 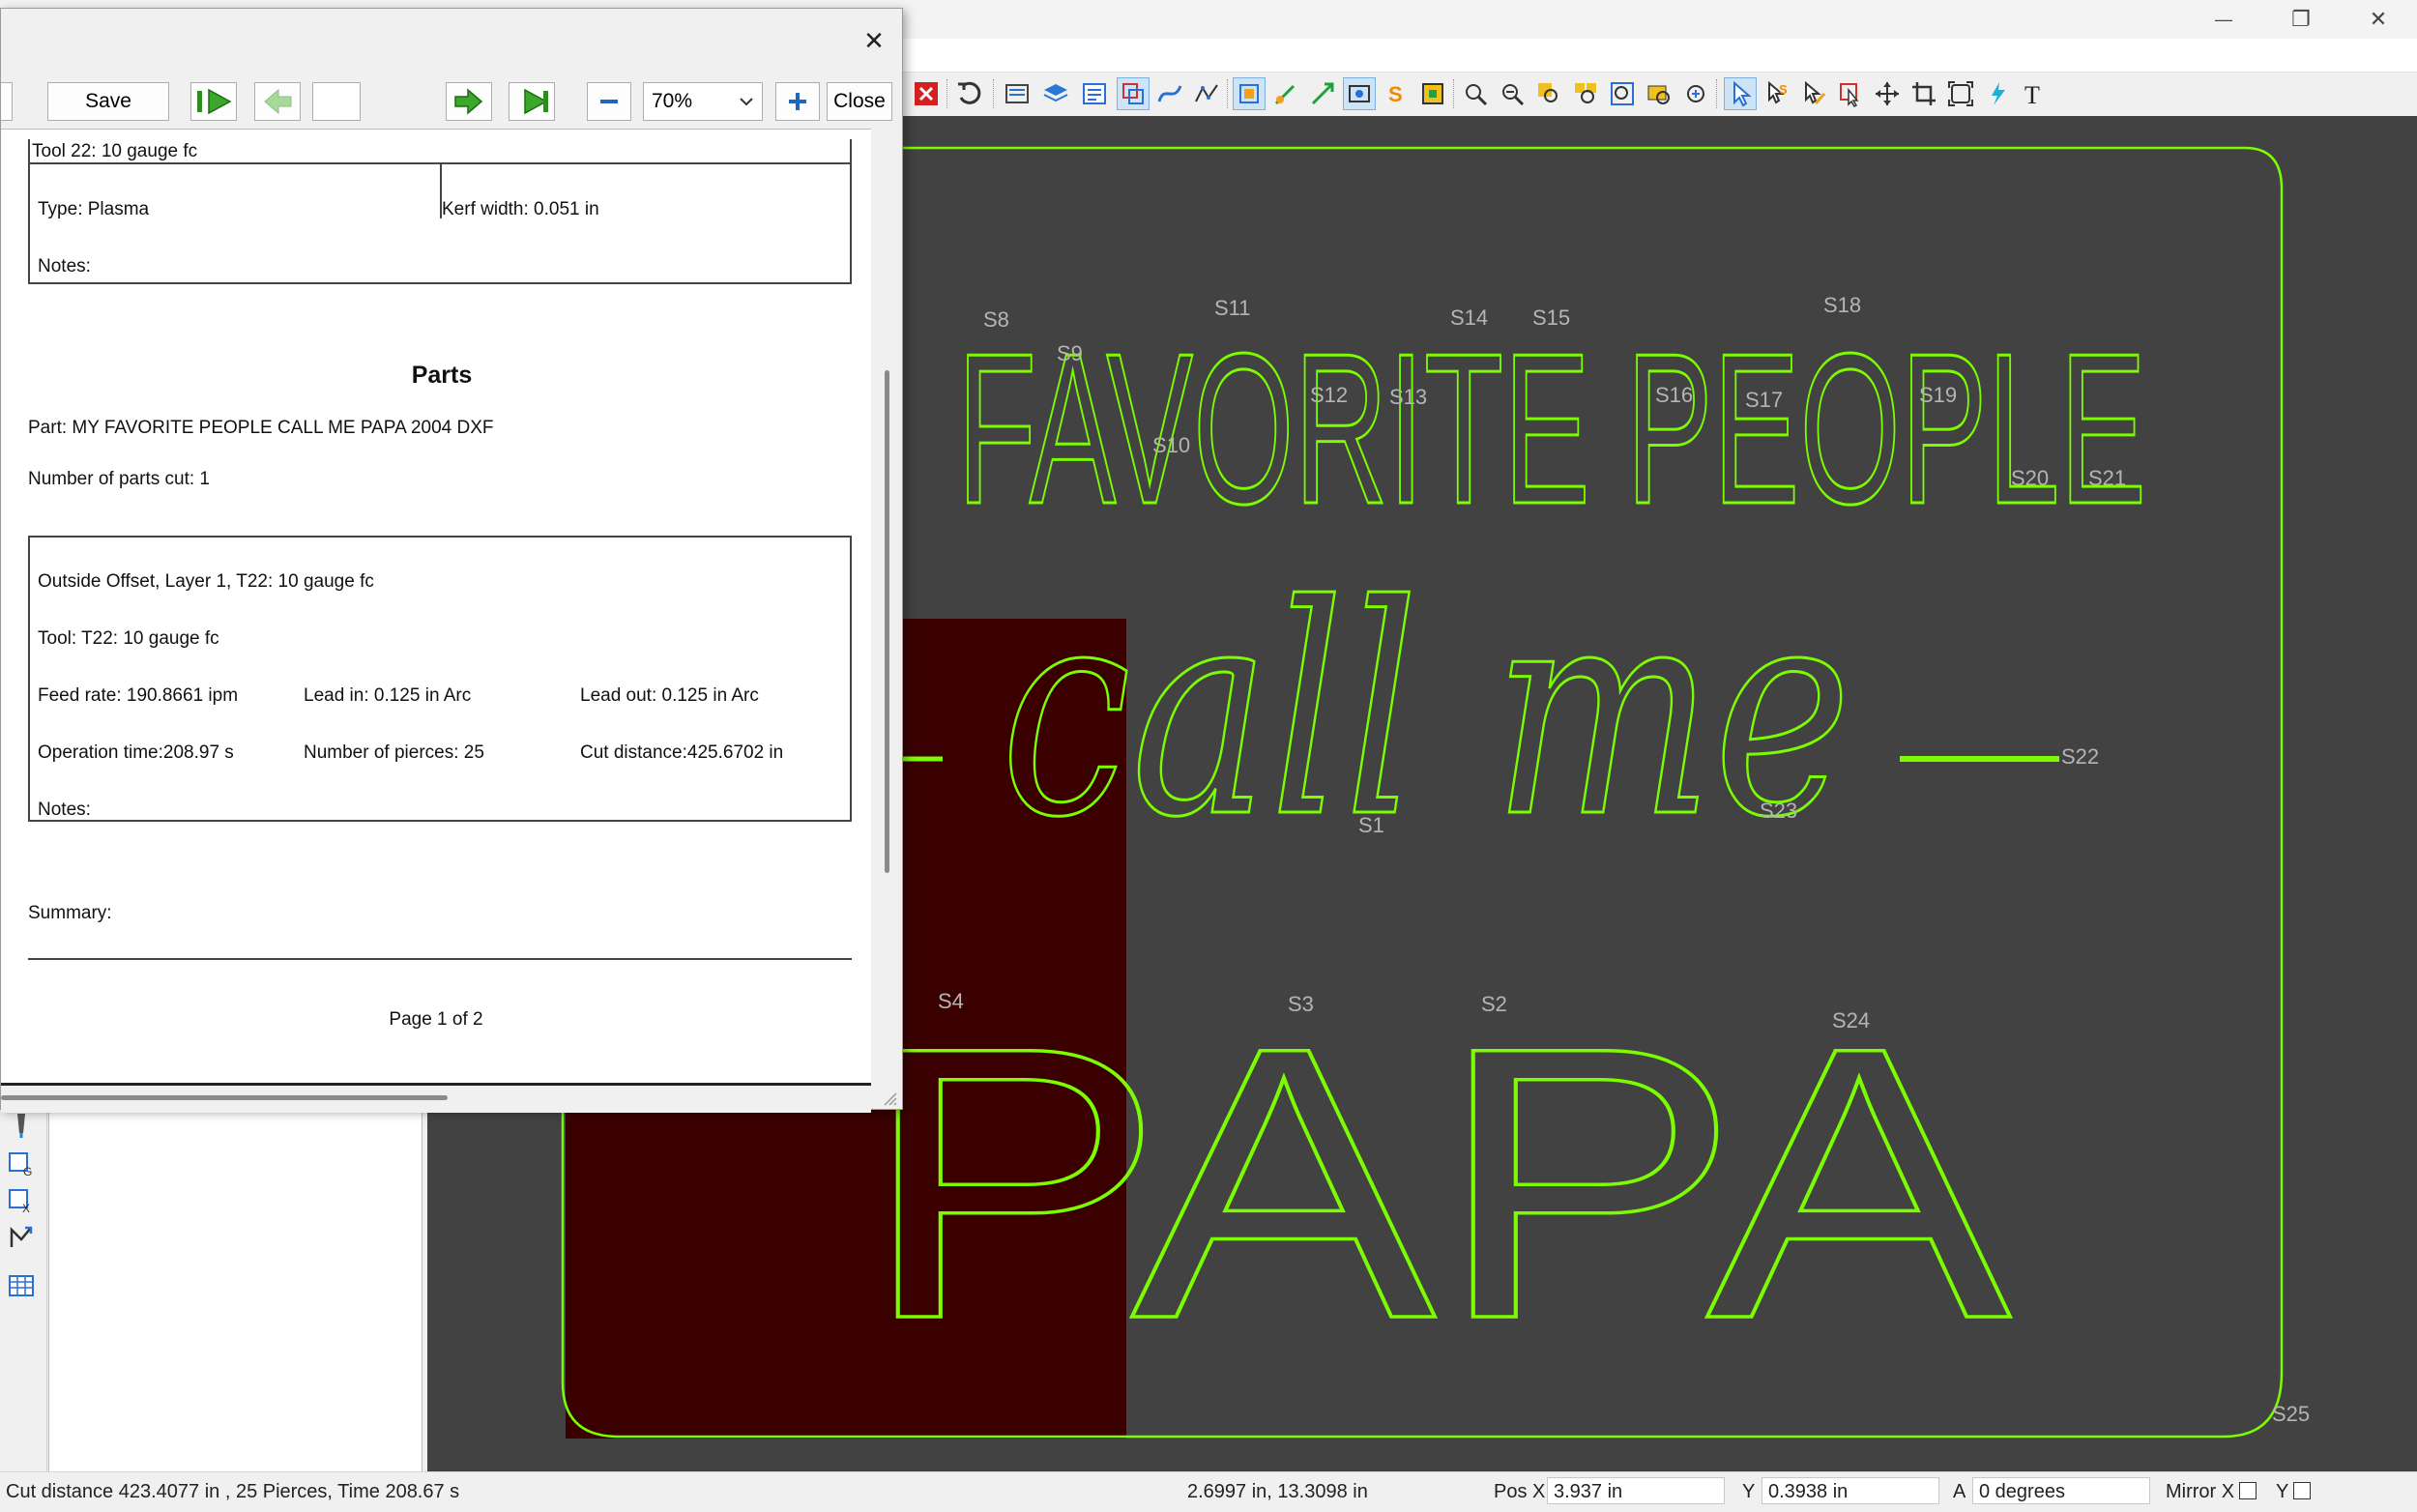 What do you see at coordinates (2248, 1490) in the screenshot?
I see `mirror-x-checkbox` at bounding box center [2248, 1490].